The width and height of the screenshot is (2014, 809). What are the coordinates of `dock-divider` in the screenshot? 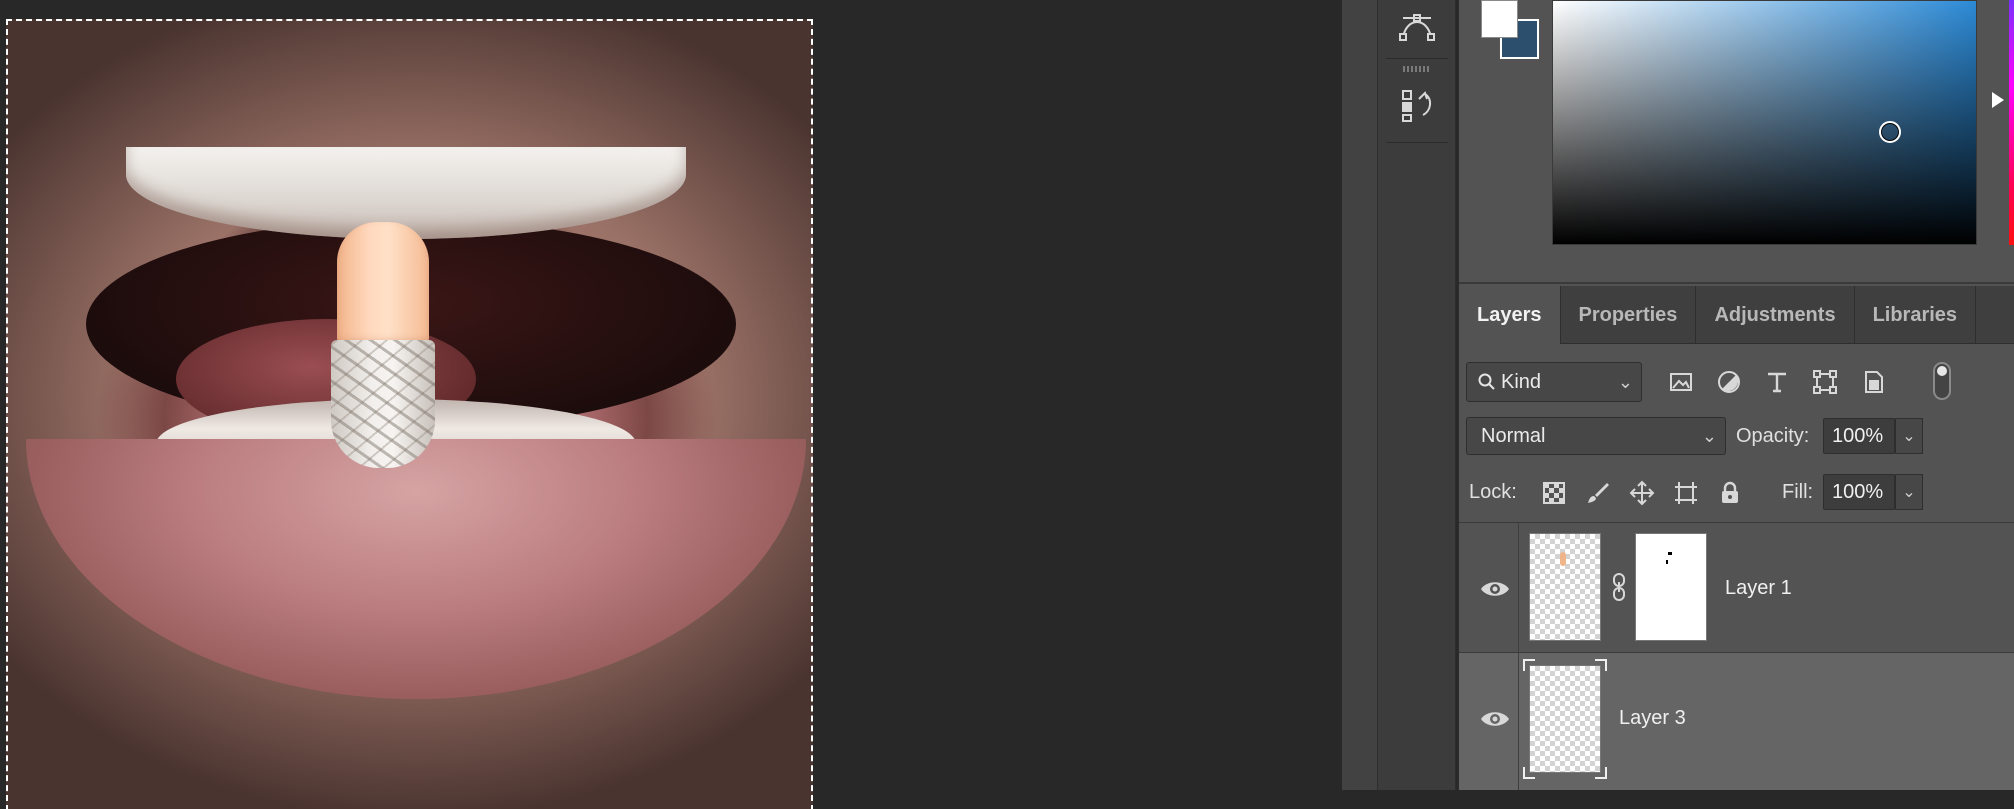 It's located at (1360, 395).